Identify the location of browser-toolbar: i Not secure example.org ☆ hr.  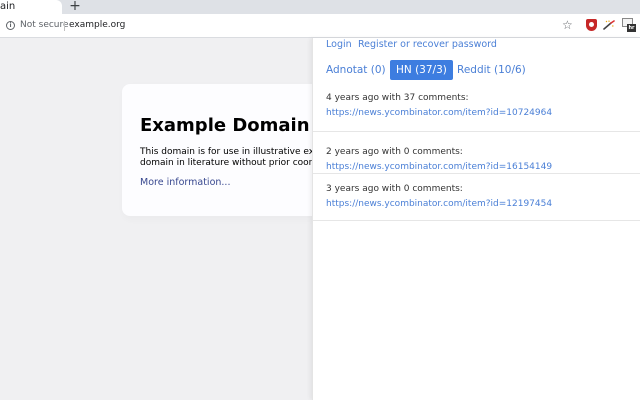
(320, 26).